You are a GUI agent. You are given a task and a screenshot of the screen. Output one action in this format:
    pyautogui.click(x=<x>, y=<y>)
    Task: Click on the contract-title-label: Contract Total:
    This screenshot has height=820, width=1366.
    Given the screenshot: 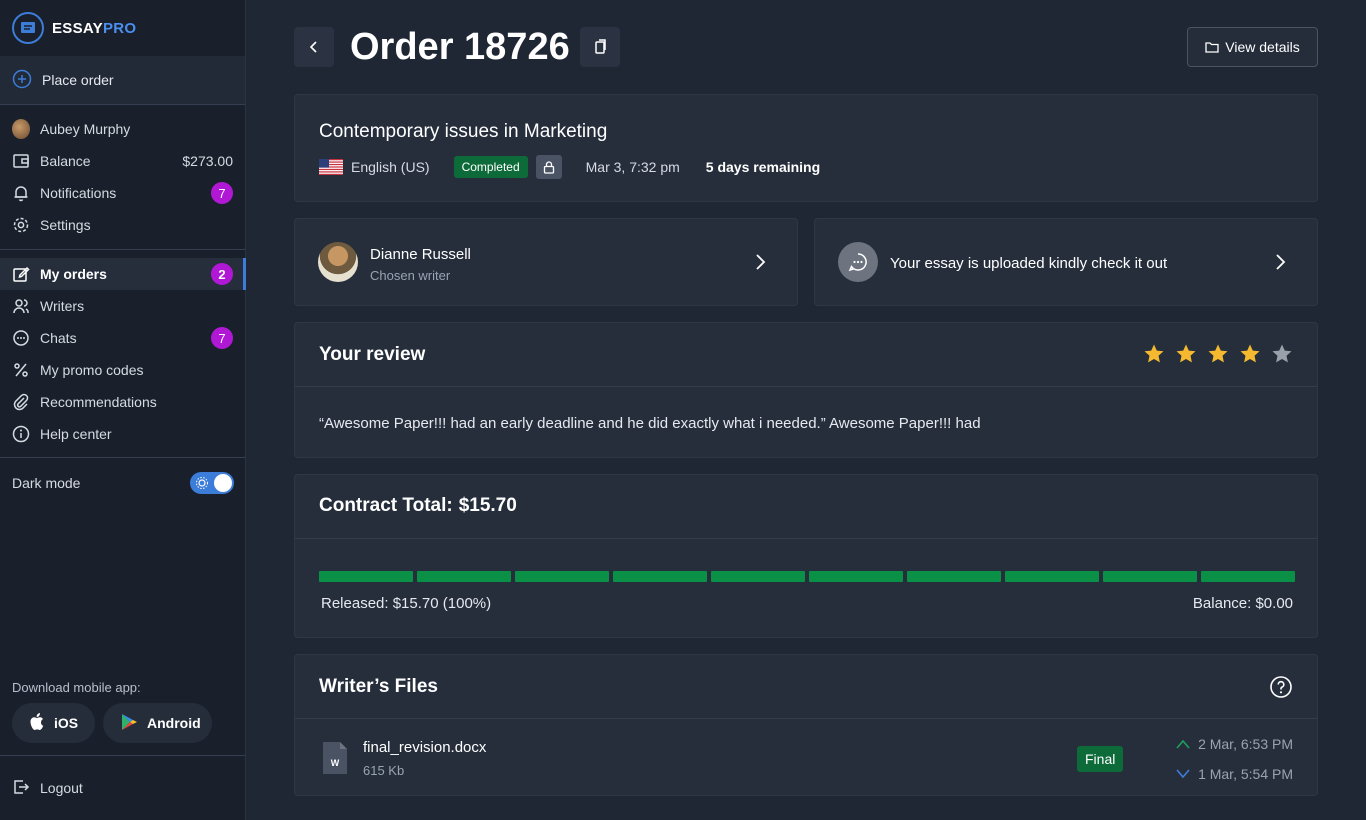 What is the action you would take?
    pyautogui.click(x=386, y=505)
    